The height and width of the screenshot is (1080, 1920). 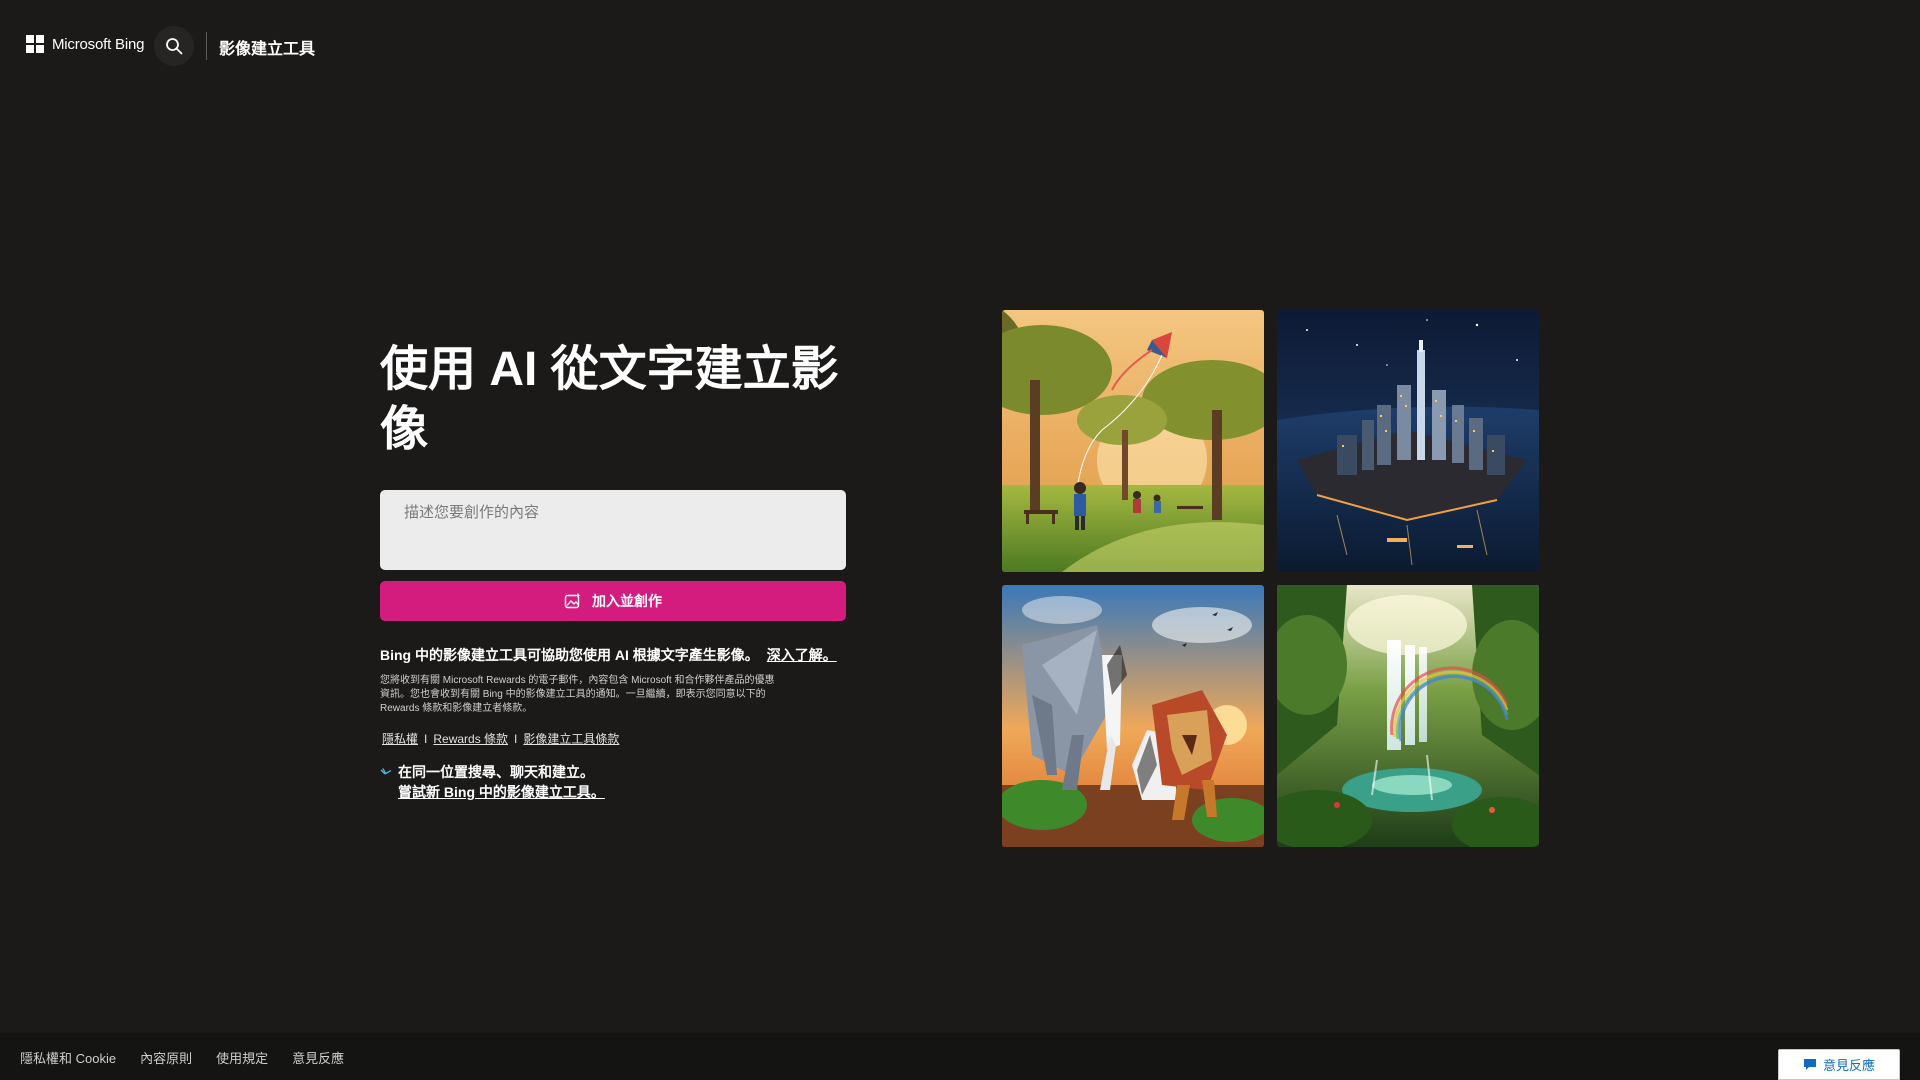 I want to click on kite-park-image, so click(x=1133, y=441).